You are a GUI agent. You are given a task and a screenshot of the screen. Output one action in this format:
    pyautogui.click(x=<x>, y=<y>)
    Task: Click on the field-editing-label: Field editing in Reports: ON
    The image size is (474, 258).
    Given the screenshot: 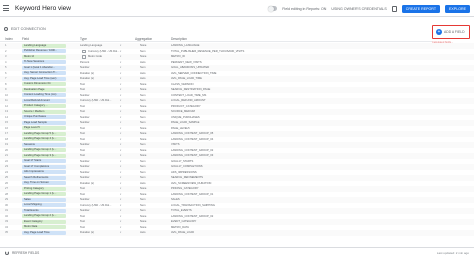 What is the action you would take?
    pyautogui.click(x=304, y=8)
    